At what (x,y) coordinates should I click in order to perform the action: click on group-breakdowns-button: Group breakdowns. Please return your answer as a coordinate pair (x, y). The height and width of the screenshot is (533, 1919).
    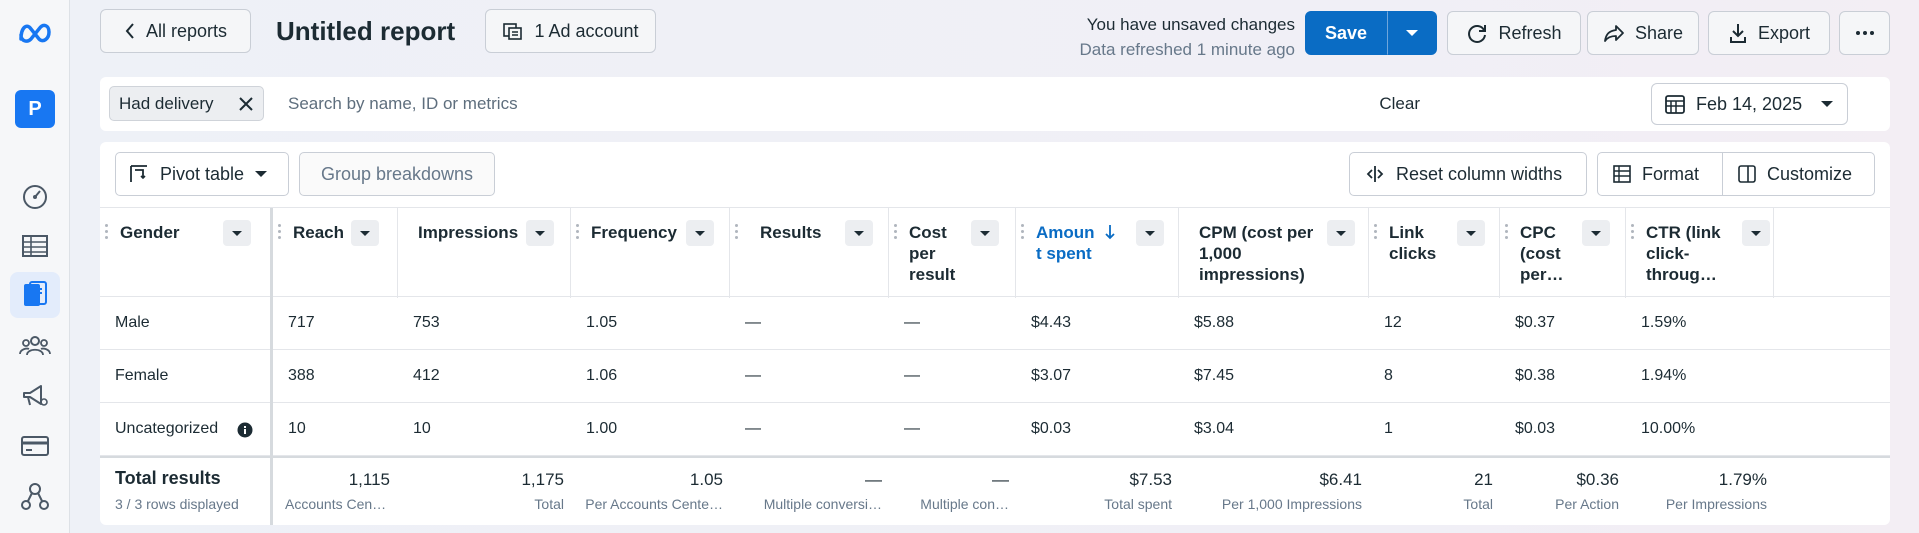
    Looking at the image, I should click on (397, 174).